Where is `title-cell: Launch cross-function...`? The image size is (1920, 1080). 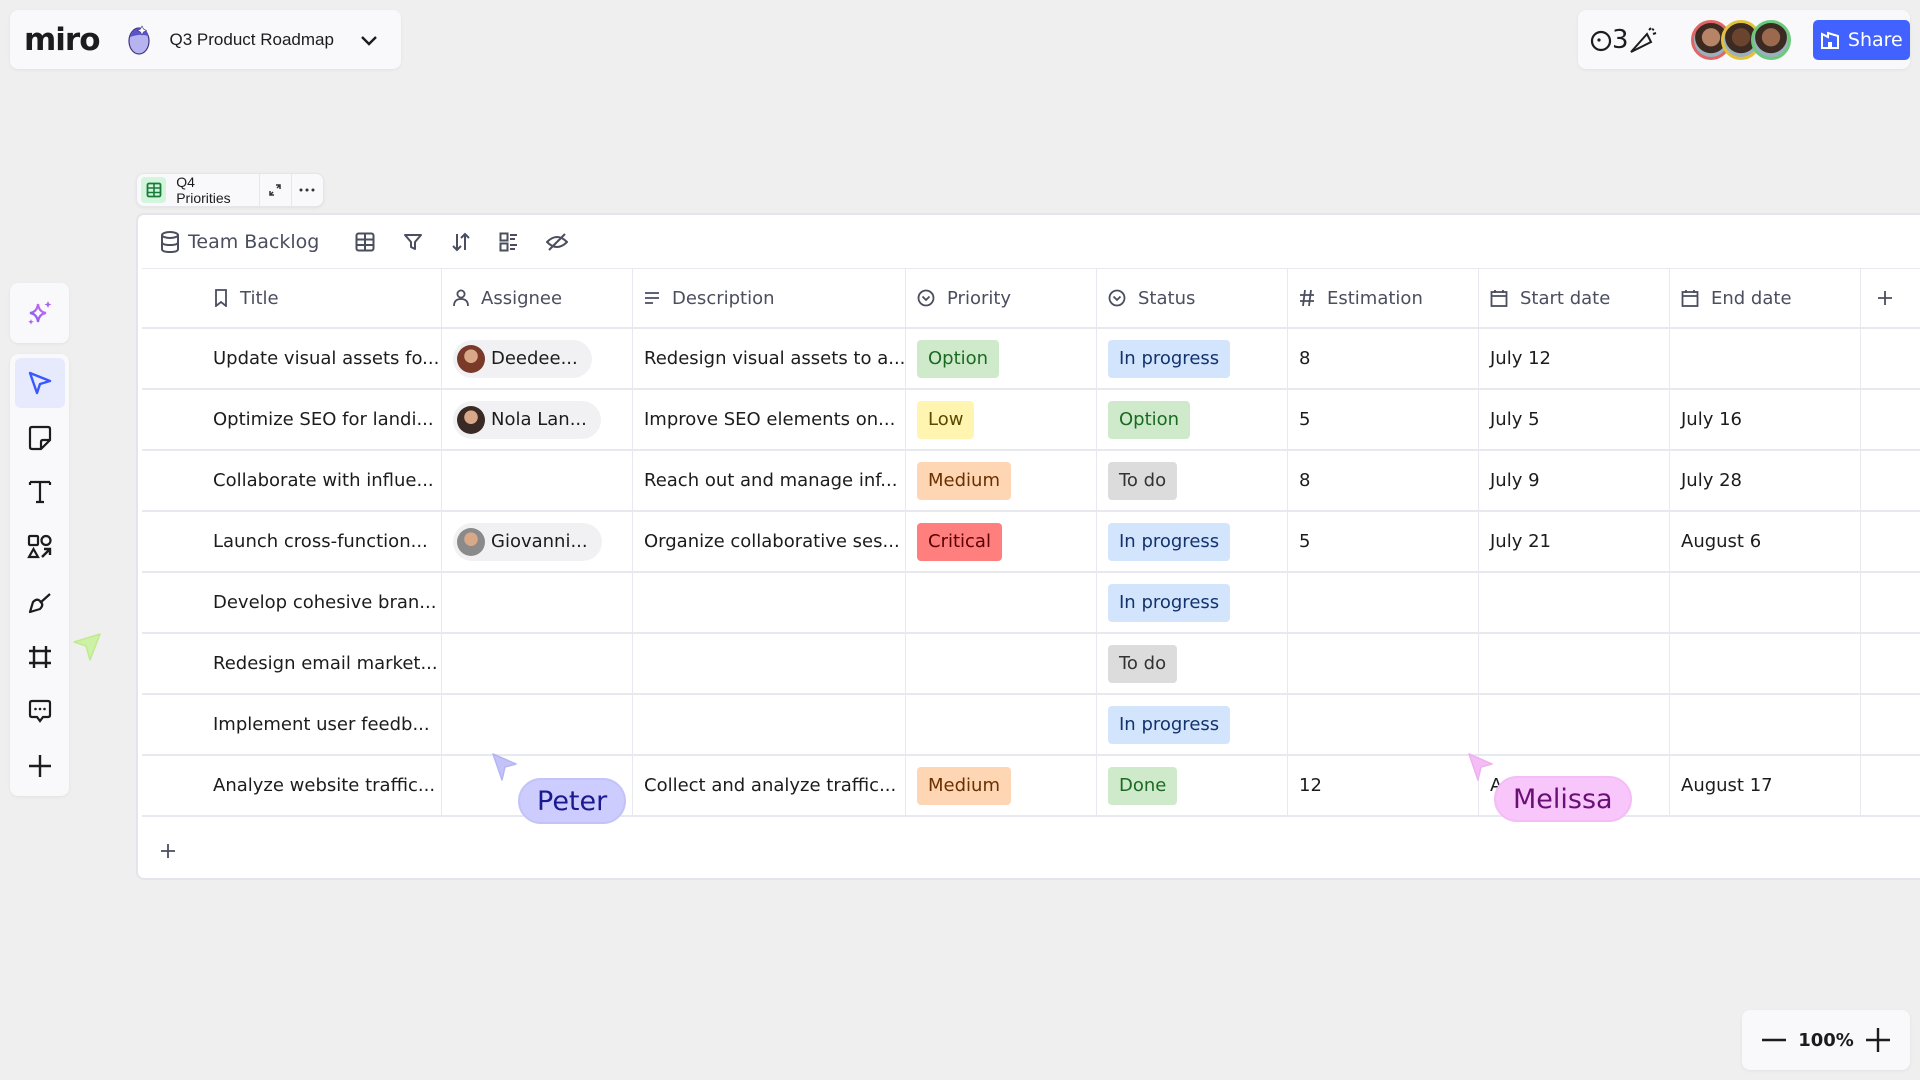 title-cell: Launch cross-function... is located at coordinates (292, 541).